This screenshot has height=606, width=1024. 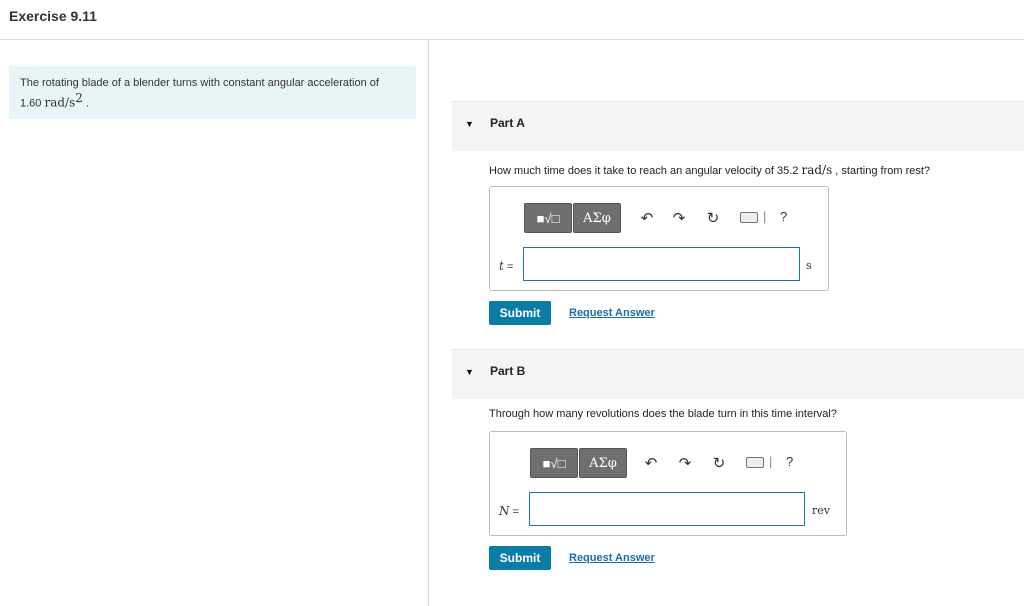 What do you see at coordinates (60, 102) in the screenshot?
I see `intro-unit: rad/s` at bounding box center [60, 102].